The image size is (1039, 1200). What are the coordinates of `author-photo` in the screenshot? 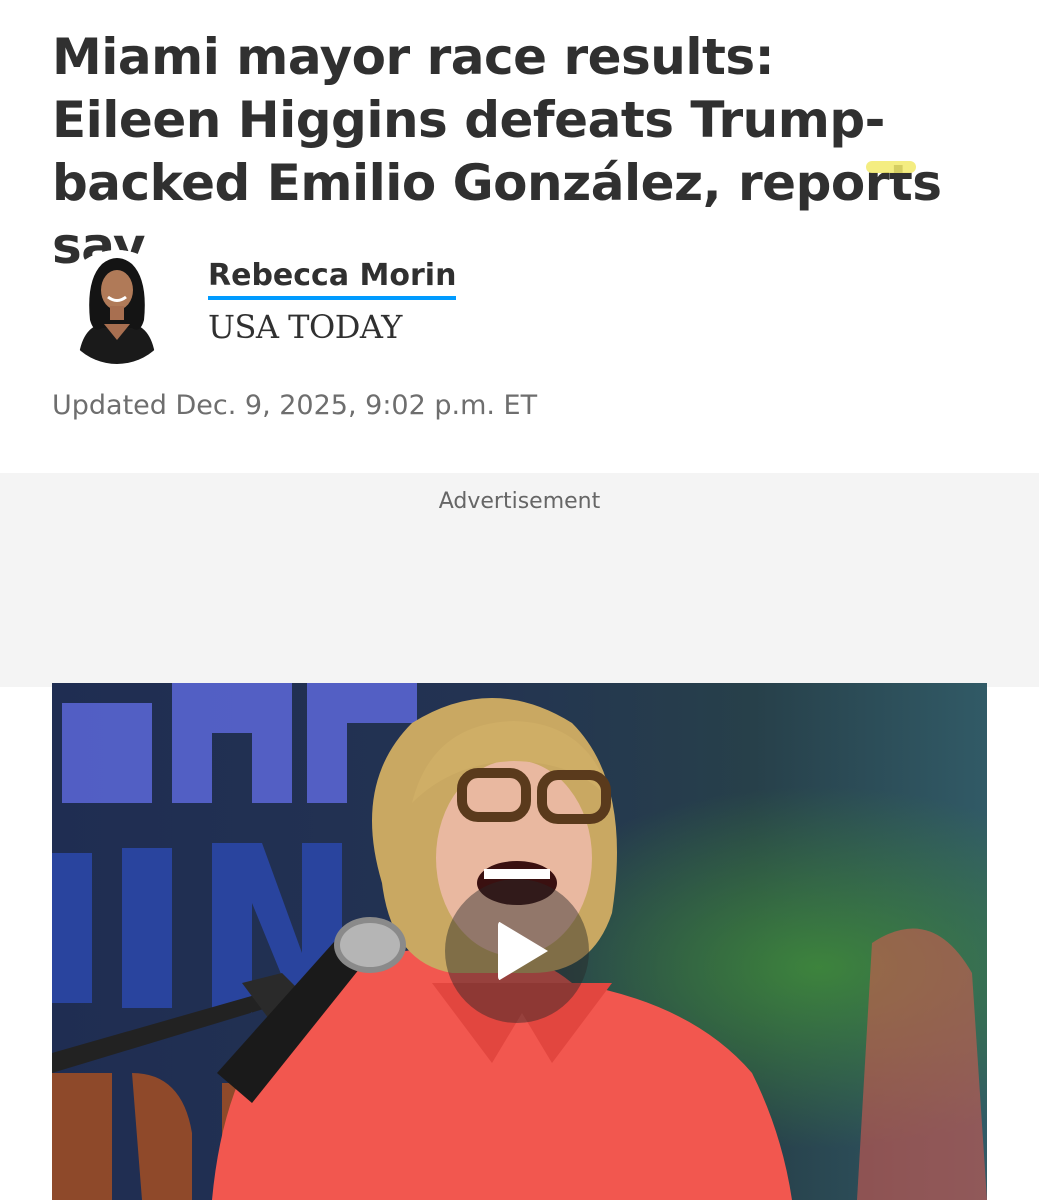 It's located at (117, 307).